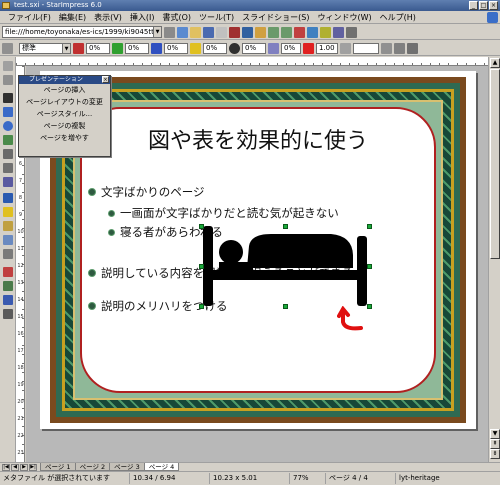  Describe the element at coordinates (473, 5) in the screenshot. I see `minimize-button: _` at that location.